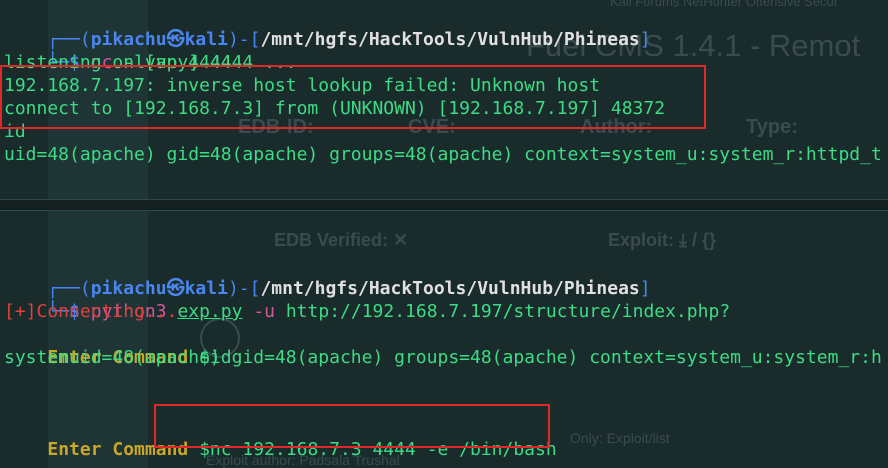  I want to click on enter-command-line-1: Enter Command $id, so click(117, 345).